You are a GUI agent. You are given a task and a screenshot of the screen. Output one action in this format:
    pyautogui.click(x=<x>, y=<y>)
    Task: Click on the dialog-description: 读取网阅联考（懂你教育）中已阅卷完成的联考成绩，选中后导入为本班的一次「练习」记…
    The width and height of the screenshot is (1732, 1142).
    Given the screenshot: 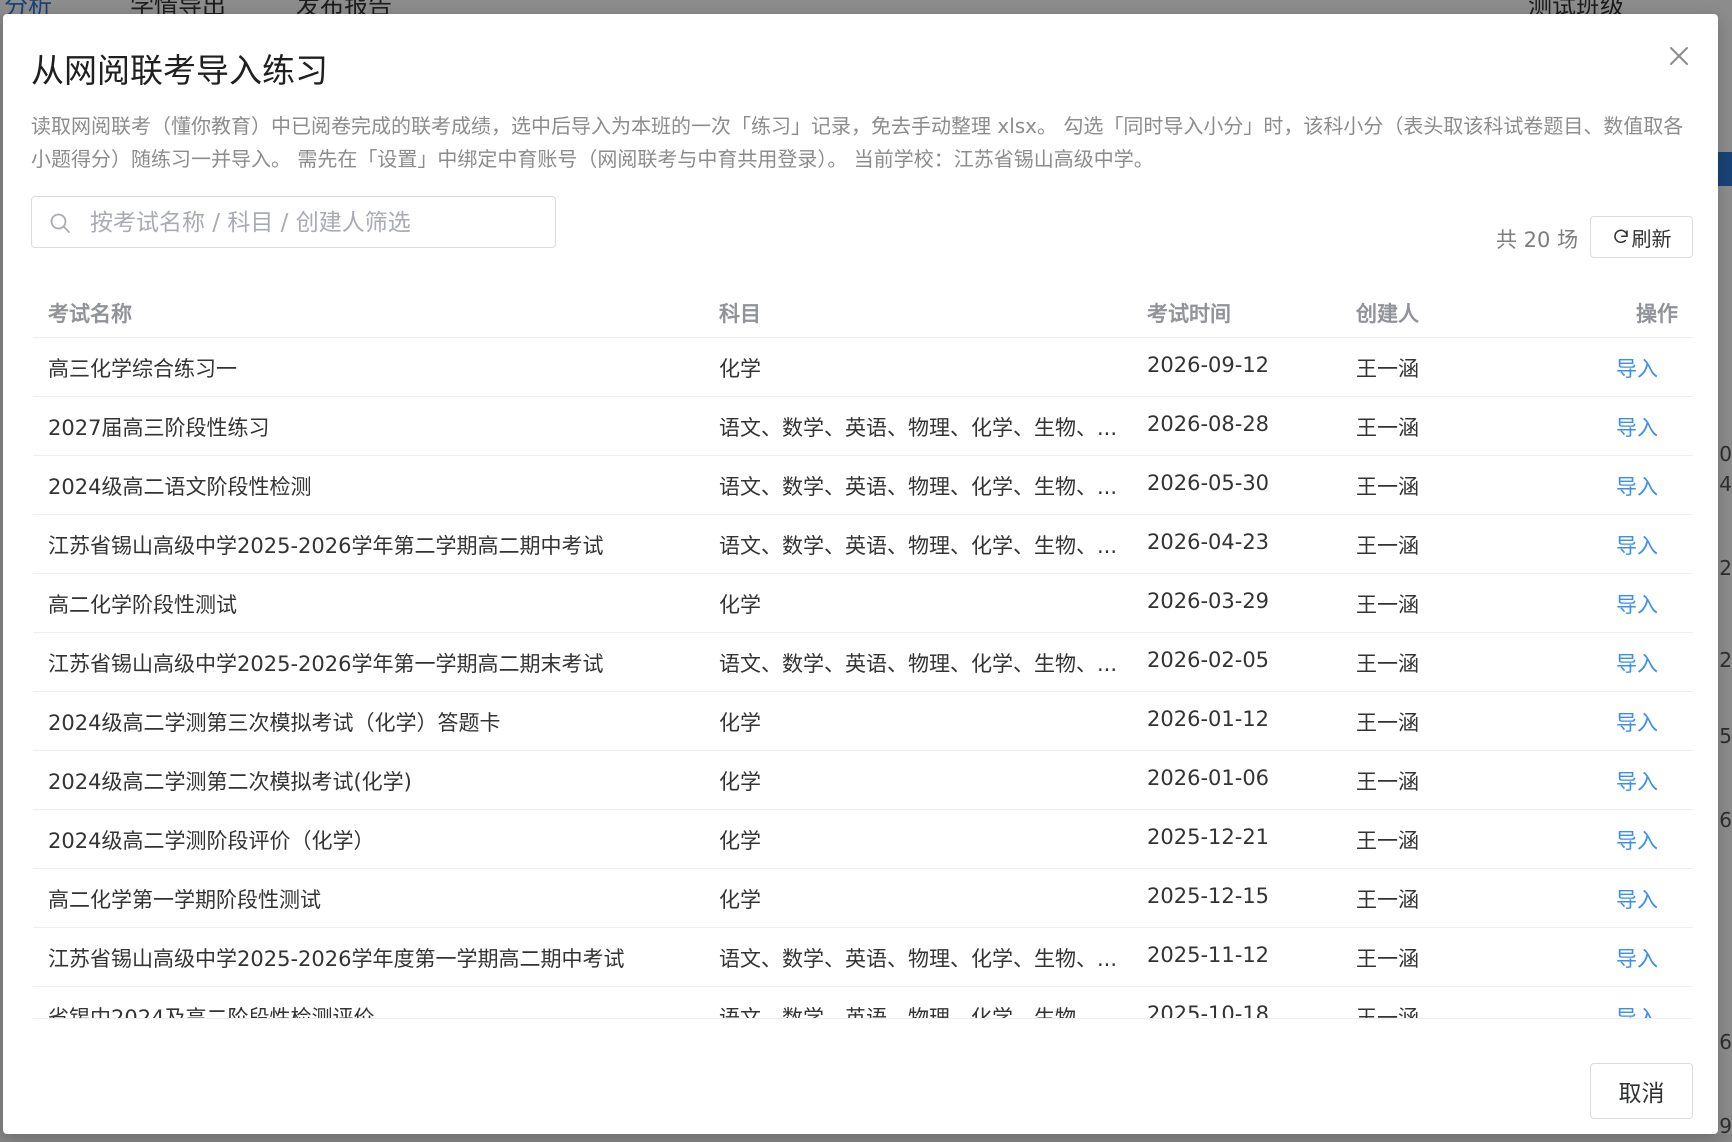 What is the action you would take?
    pyautogui.click(x=857, y=142)
    